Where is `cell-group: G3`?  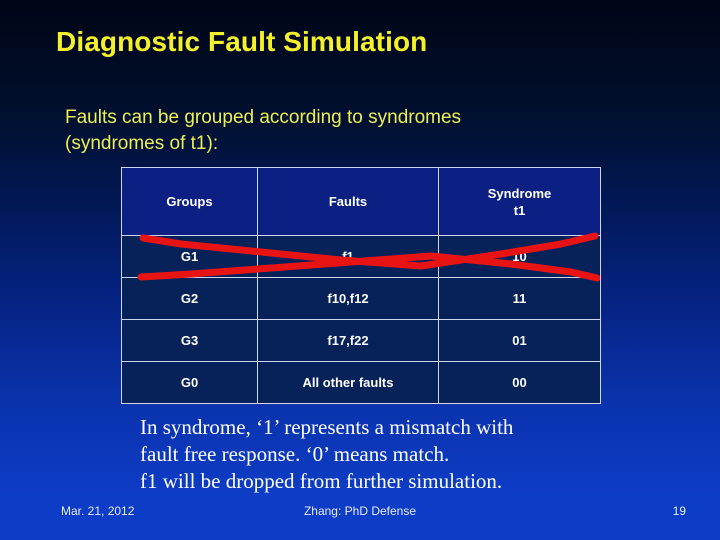 cell-group: G3 is located at coordinates (189, 340).